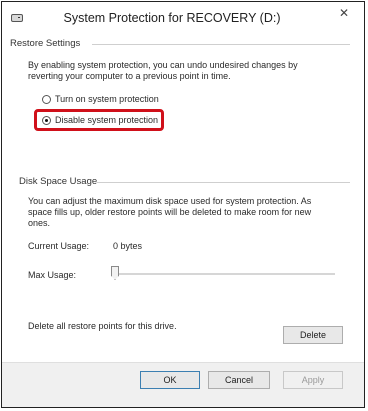 The width and height of the screenshot is (368, 411). What do you see at coordinates (313, 335) in the screenshot?
I see `delete-button: Delete` at bounding box center [313, 335].